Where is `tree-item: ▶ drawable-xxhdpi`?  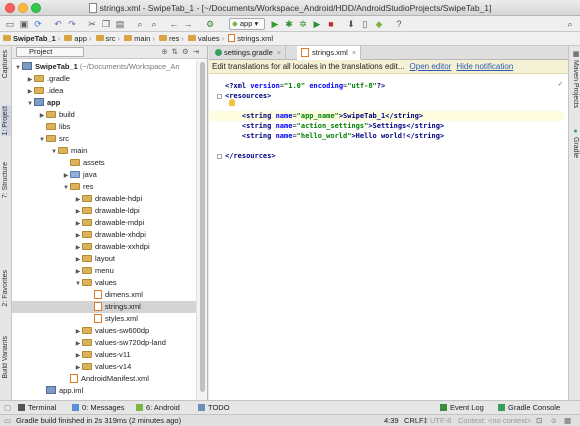
tree-item: ▶ drawable-xxhdpi is located at coordinates (104, 247).